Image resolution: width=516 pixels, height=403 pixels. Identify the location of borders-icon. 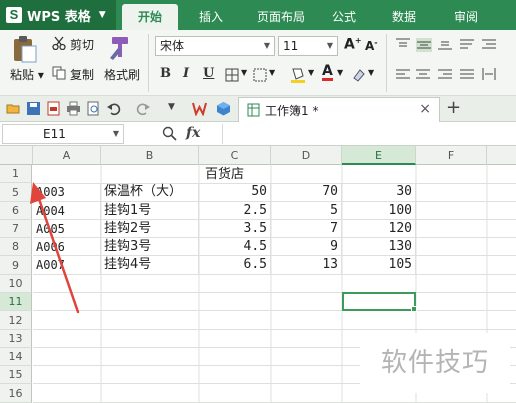
(232, 75).